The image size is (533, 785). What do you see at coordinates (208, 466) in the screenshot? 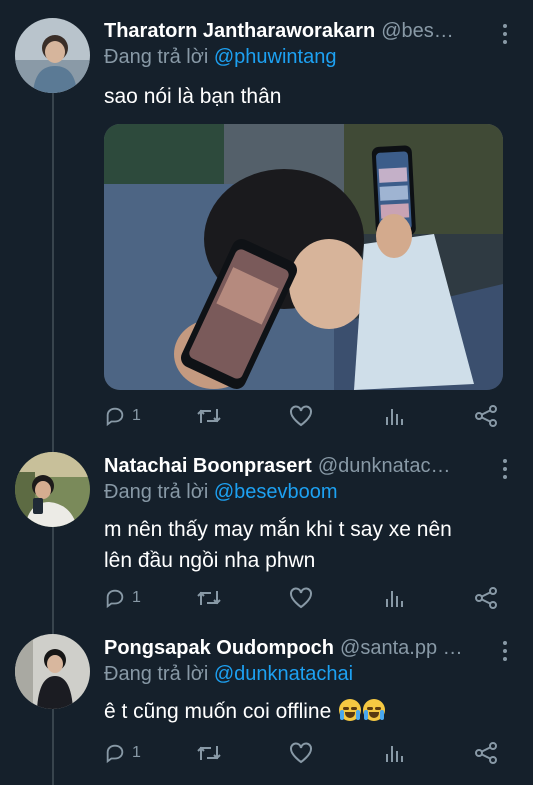
I see `display-name: Natachai Boonprasert` at bounding box center [208, 466].